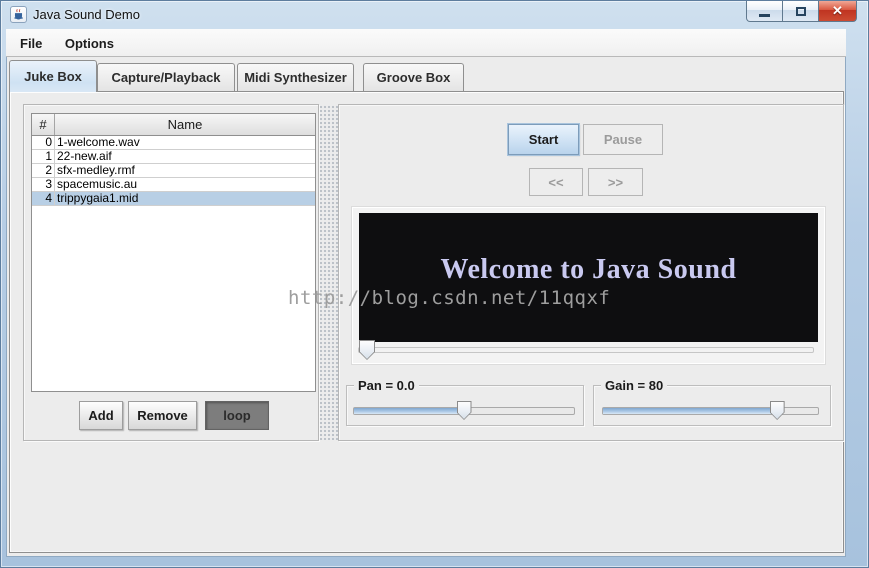 The height and width of the screenshot is (568, 869). What do you see at coordinates (101, 415) in the screenshot?
I see `add-button: Add` at bounding box center [101, 415].